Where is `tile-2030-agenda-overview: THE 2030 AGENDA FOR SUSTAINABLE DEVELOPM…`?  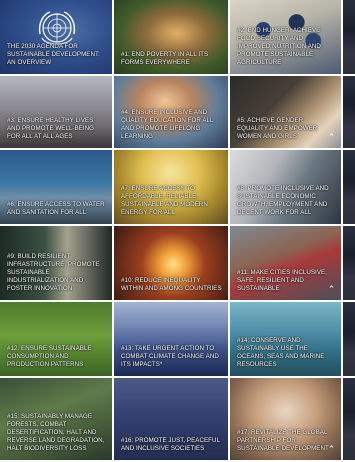
tile-2030-agenda-overview: THE 2030 AGENDA FOR SUSTAINABLE DEVELOPM… is located at coordinates (57, 38).